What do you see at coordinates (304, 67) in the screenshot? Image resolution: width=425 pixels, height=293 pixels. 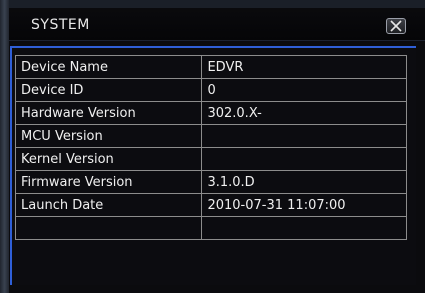 I see `row-value: EDVR` at bounding box center [304, 67].